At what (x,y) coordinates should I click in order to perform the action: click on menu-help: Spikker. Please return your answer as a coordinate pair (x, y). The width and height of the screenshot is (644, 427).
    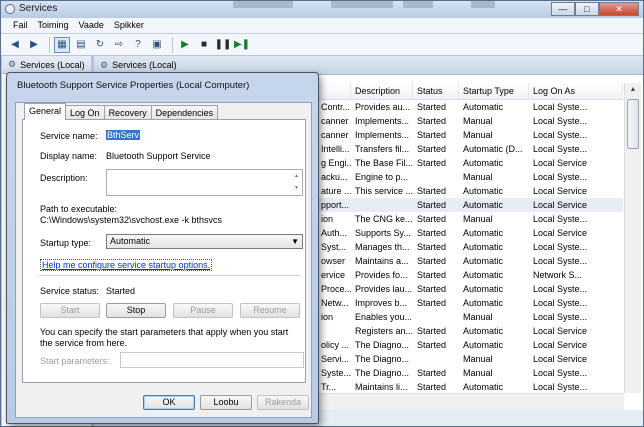
    Looking at the image, I should click on (132, 25).